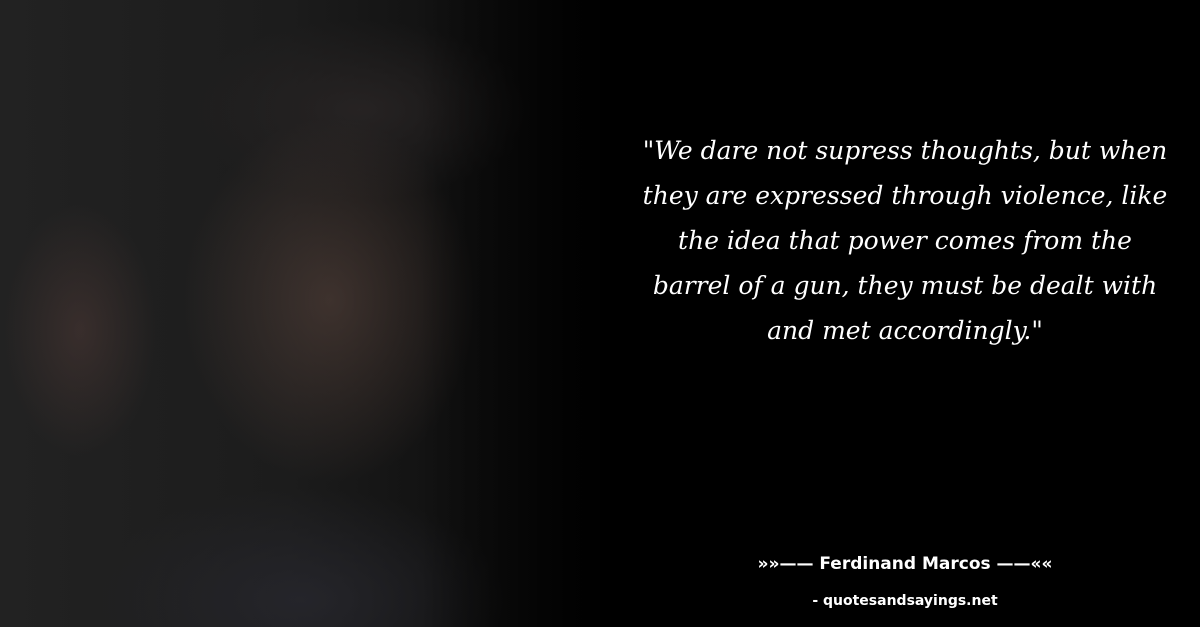 The width and height of the screenshot is (1200, 627). I want to click on quote-author: »»—— Ferdinand Marcos ——««, so click(905, 564).